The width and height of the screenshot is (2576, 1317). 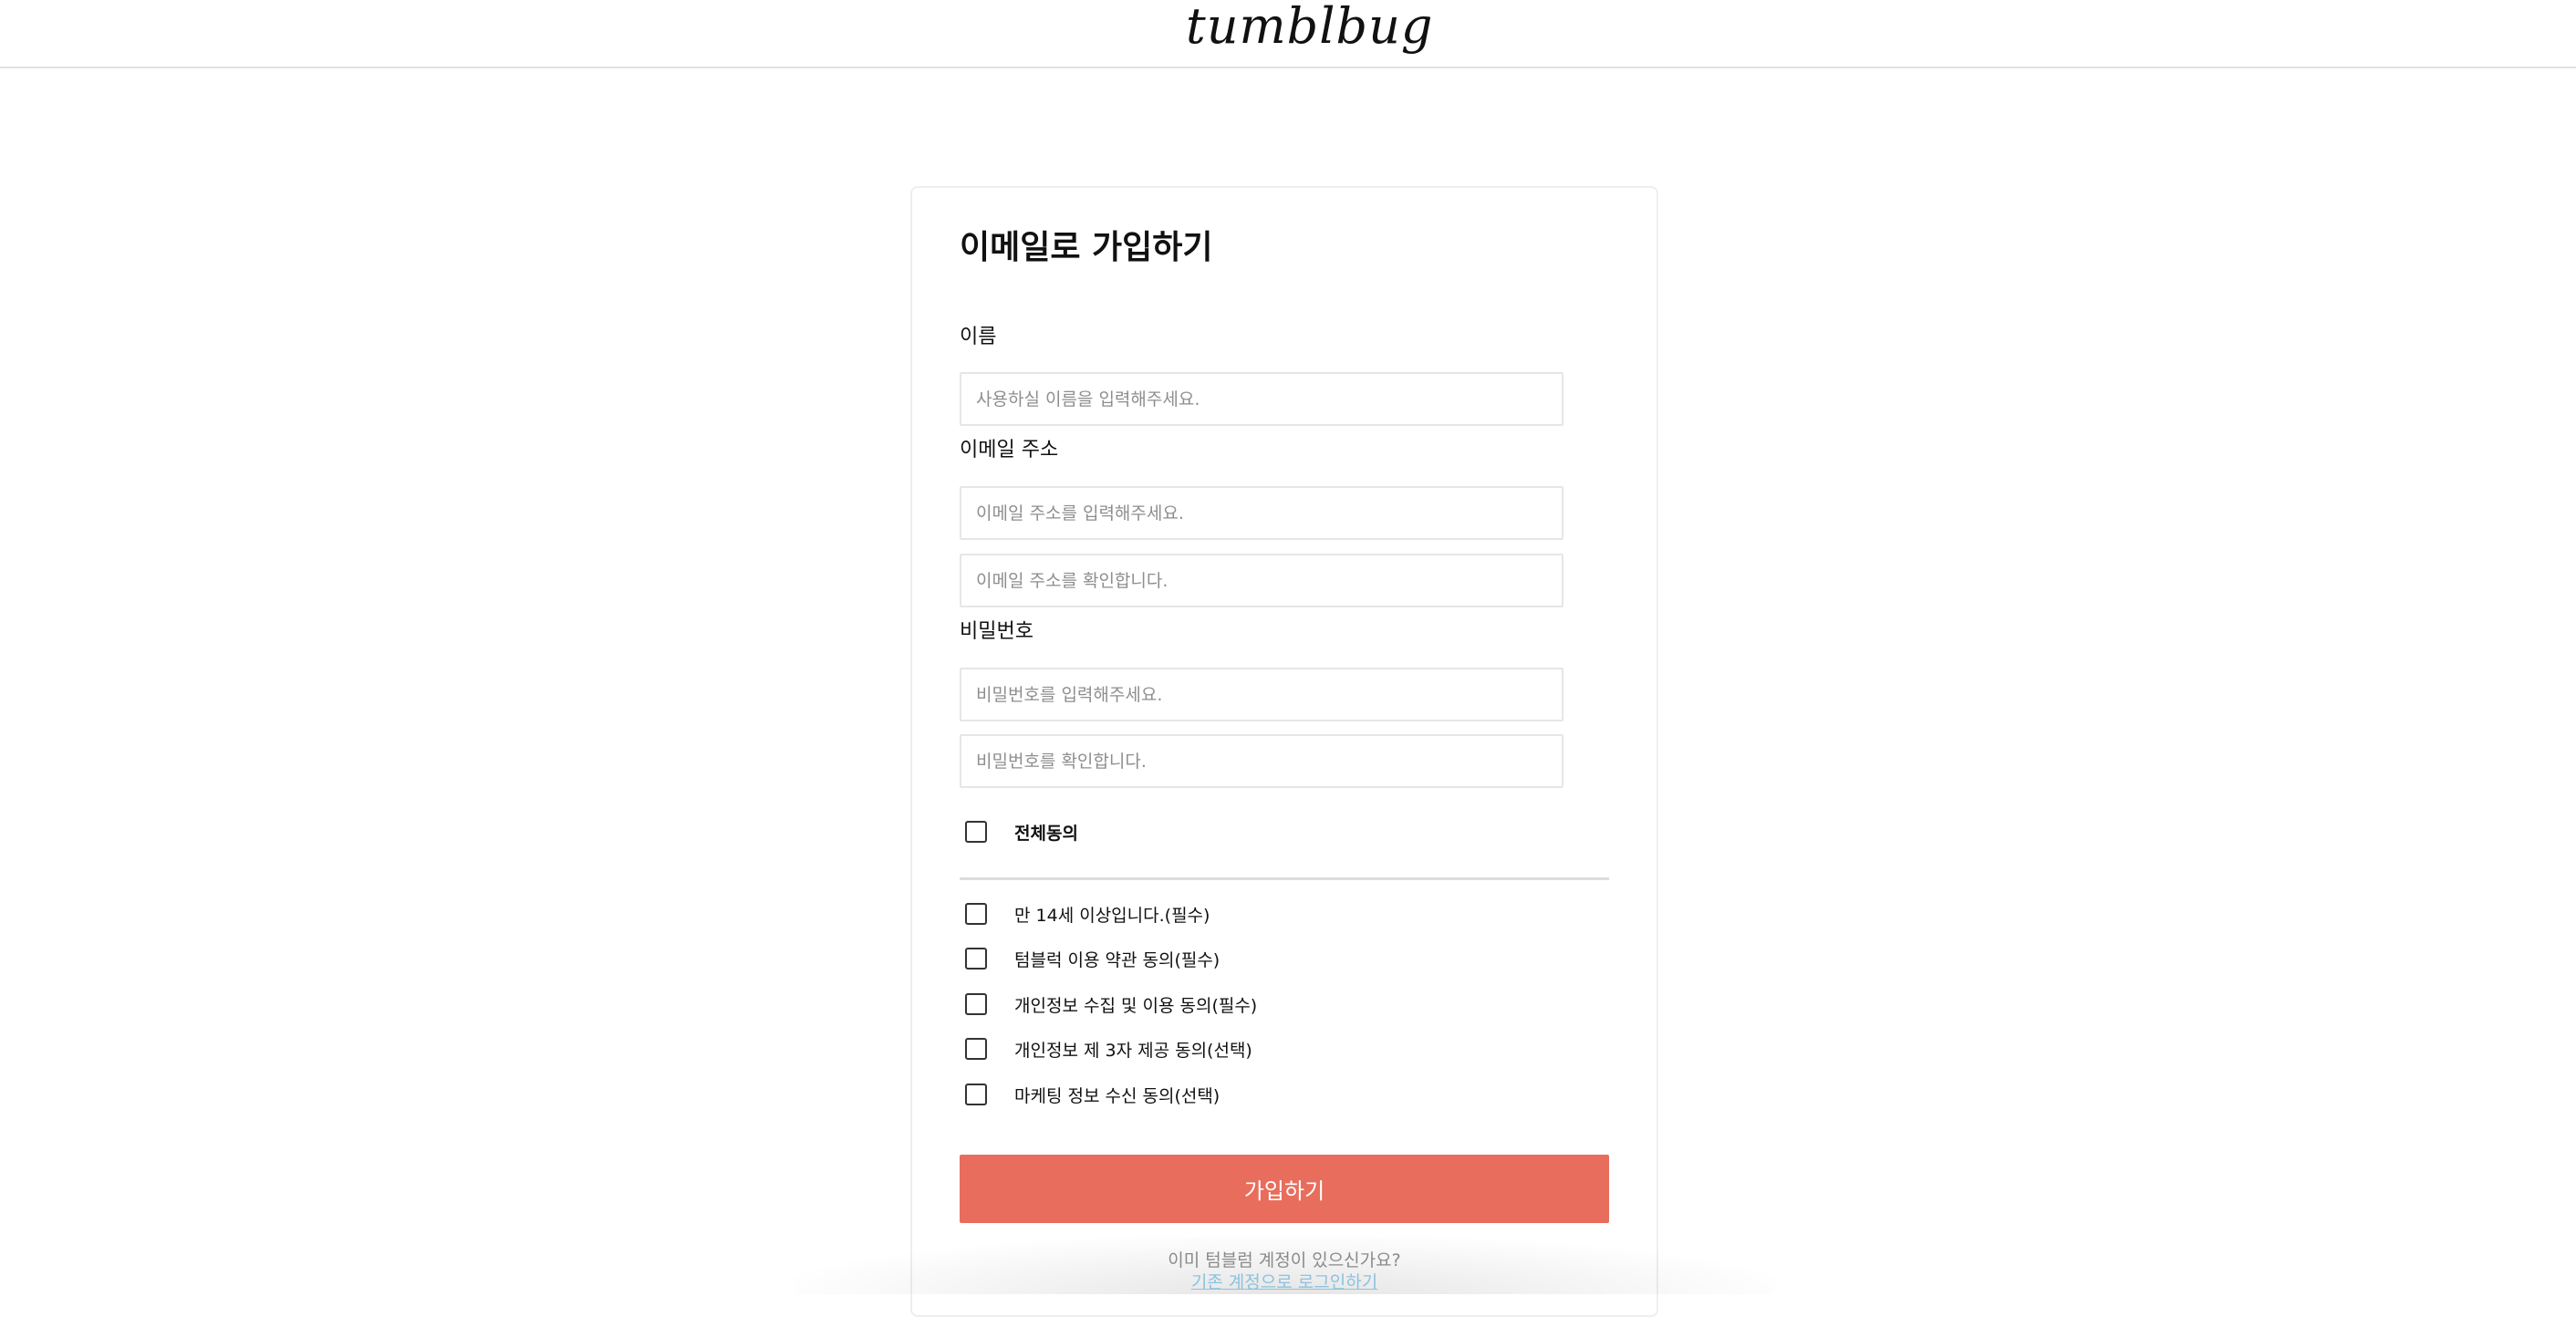 I want to click on agree-age-label: 만 14세 이상입니다.(필수), so click(x=1112, y=915).